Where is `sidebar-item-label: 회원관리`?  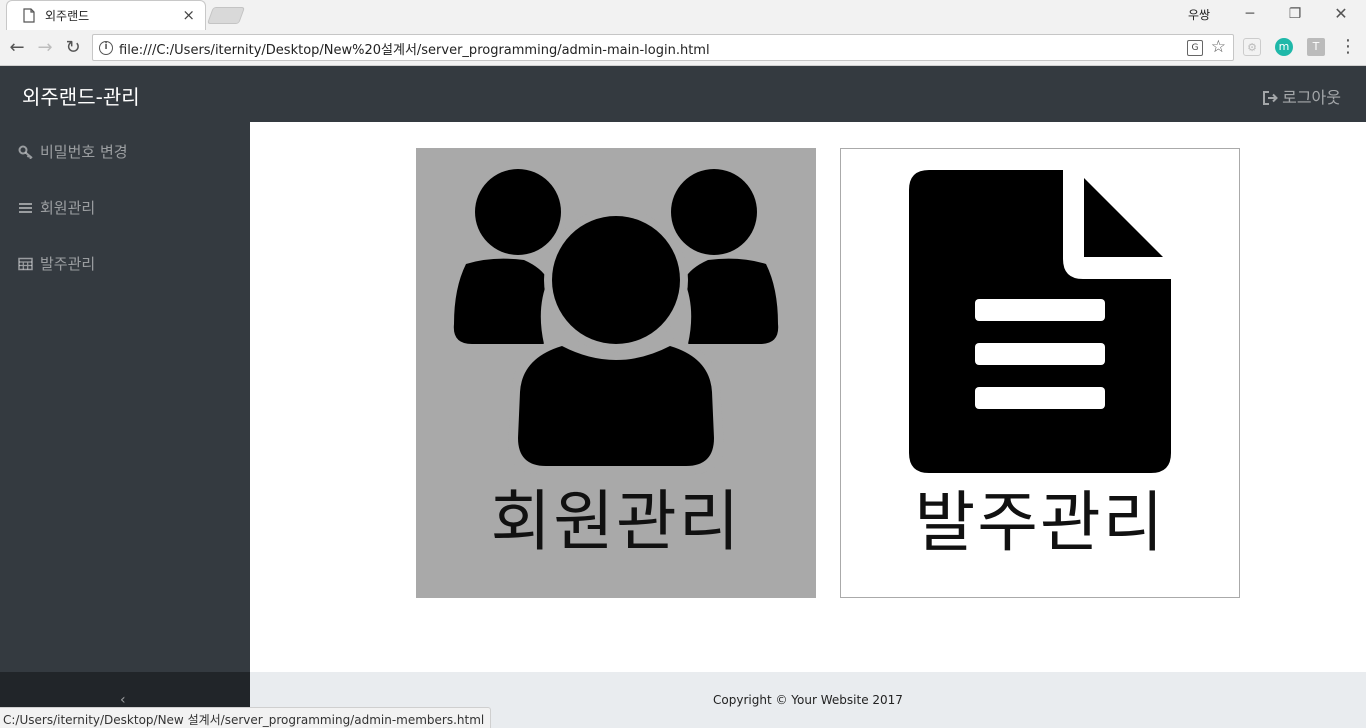 sidebar-item-label: 회원관리 is located at coordinates (68, 208).